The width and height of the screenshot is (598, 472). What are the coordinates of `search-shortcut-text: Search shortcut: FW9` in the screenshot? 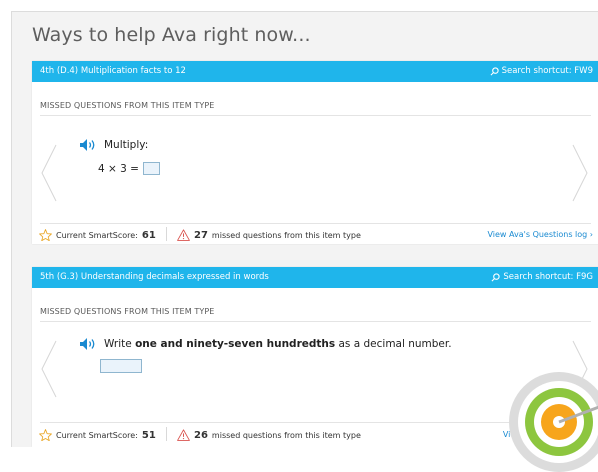 It's located at (547, 71).